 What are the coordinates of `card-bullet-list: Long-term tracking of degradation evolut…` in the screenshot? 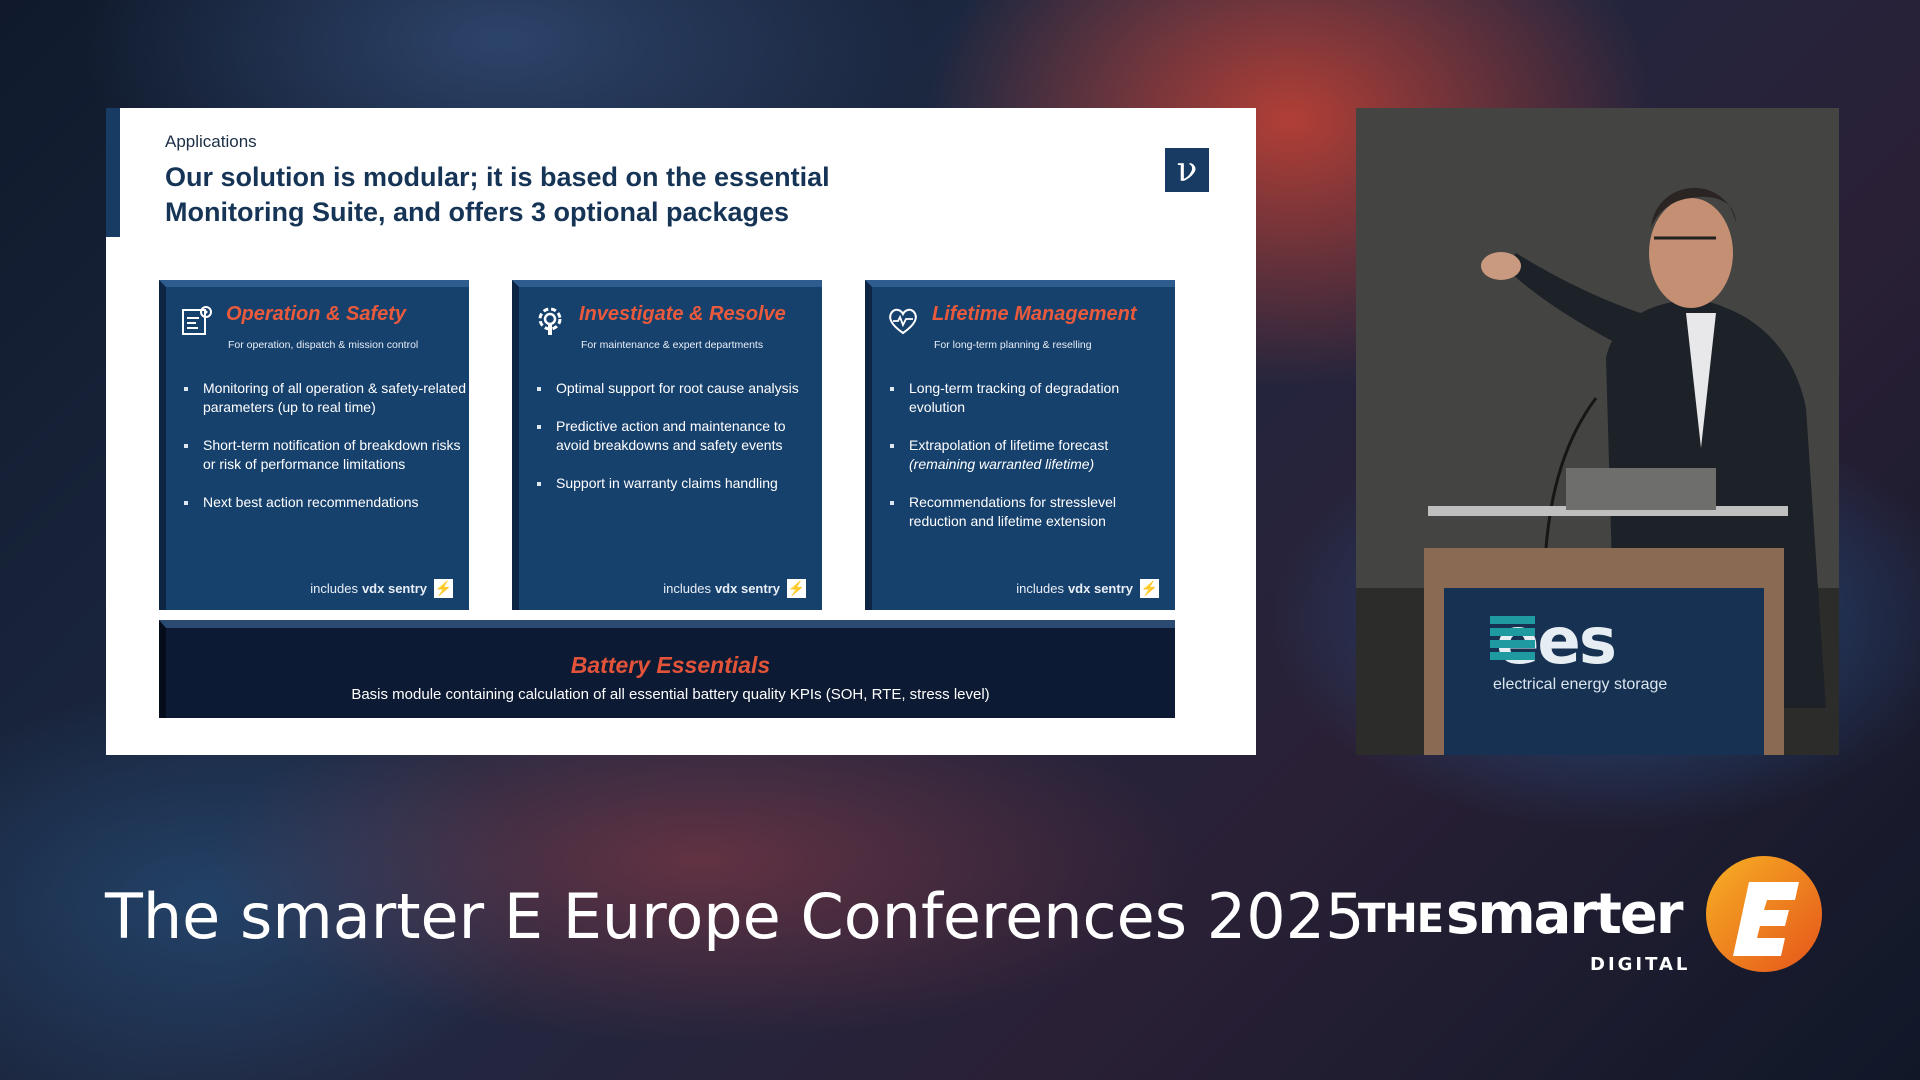 It's located at (1032, 464).